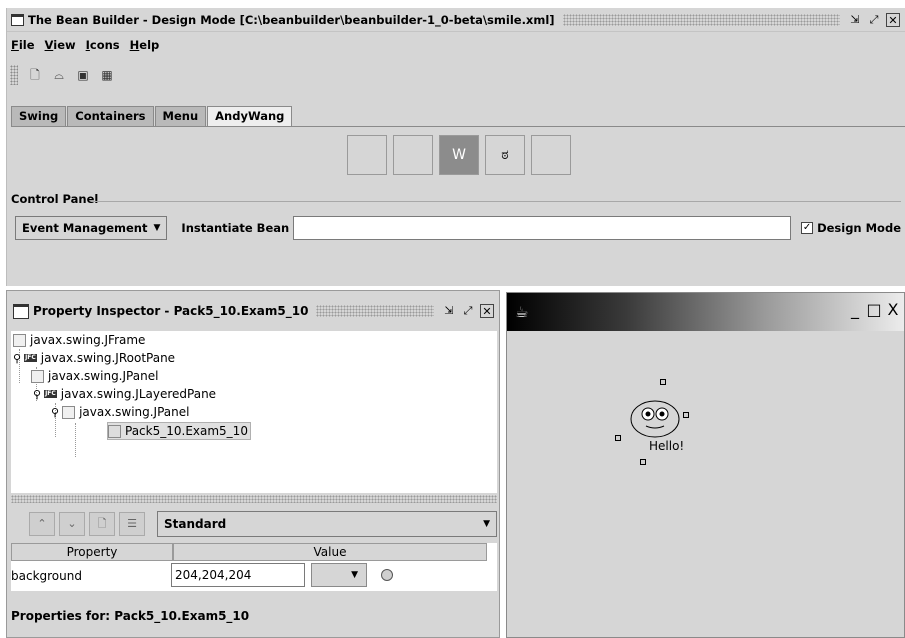 This screenshot has width=905, height=638. I want to click on inspector-title: Property Inspector - Pack5_10.Exam5_10, so click(171, 311).